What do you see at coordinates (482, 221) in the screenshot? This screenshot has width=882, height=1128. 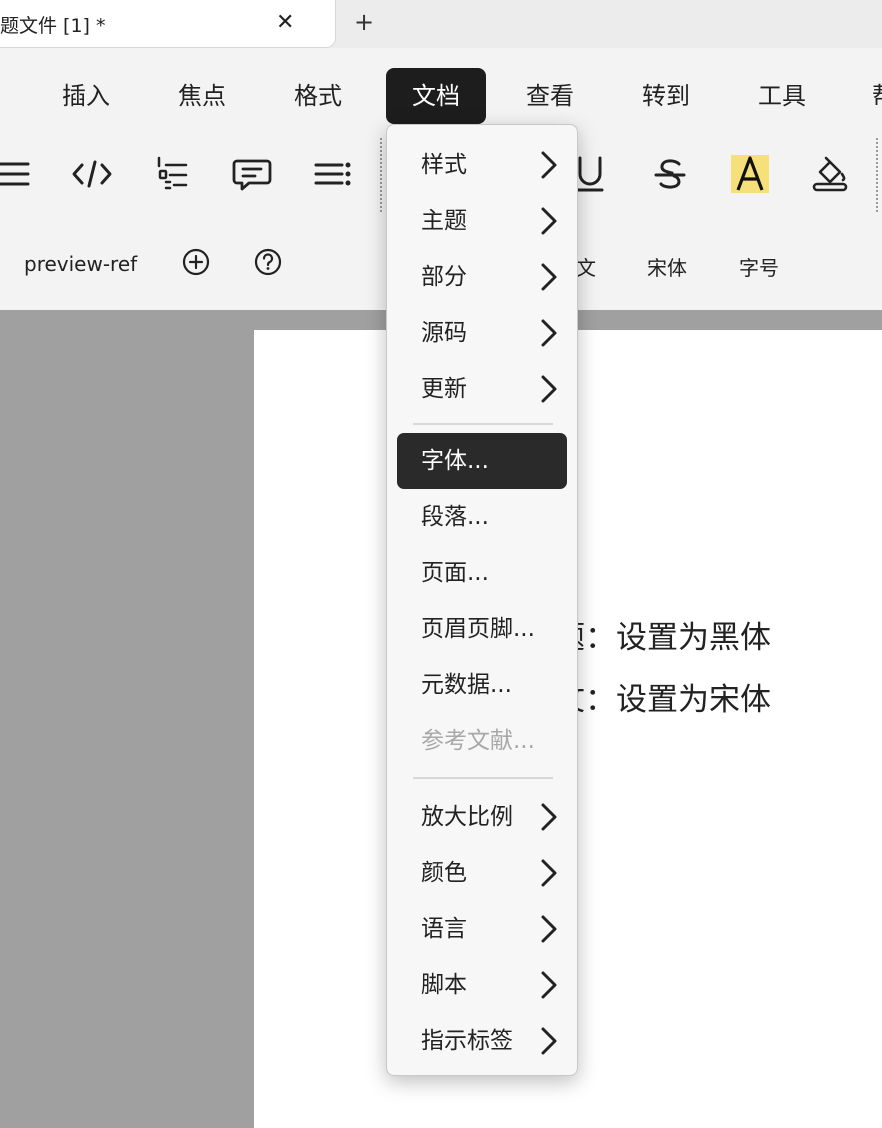 I see `menu-item-theme: 主题` at bounding box center [482, 221].